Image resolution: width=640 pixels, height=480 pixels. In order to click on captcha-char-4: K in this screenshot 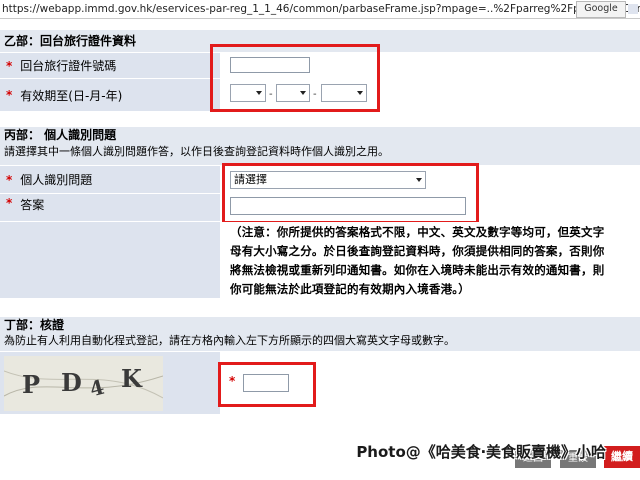, I will do `click(131, 378)`.